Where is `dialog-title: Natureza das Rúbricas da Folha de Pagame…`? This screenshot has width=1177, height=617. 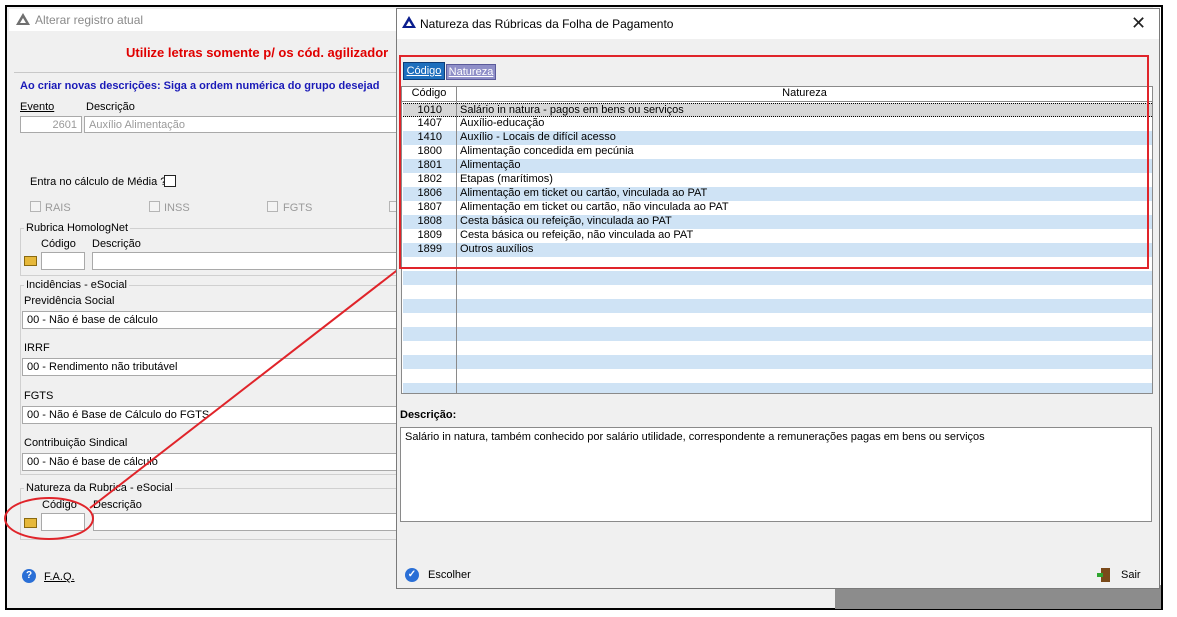
dialog-title: Natureza das Rúbricas da Folha de Pagame… is located at coordinates (547, 24).